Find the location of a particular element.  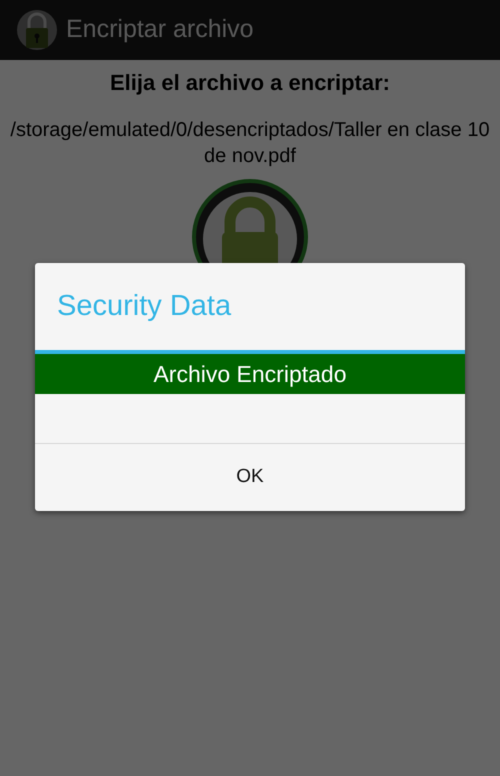

file-path: /storage/emulated/0/desencriptados/Taller en clase 10 de nov.pdf is located at coordinates (250, 143).